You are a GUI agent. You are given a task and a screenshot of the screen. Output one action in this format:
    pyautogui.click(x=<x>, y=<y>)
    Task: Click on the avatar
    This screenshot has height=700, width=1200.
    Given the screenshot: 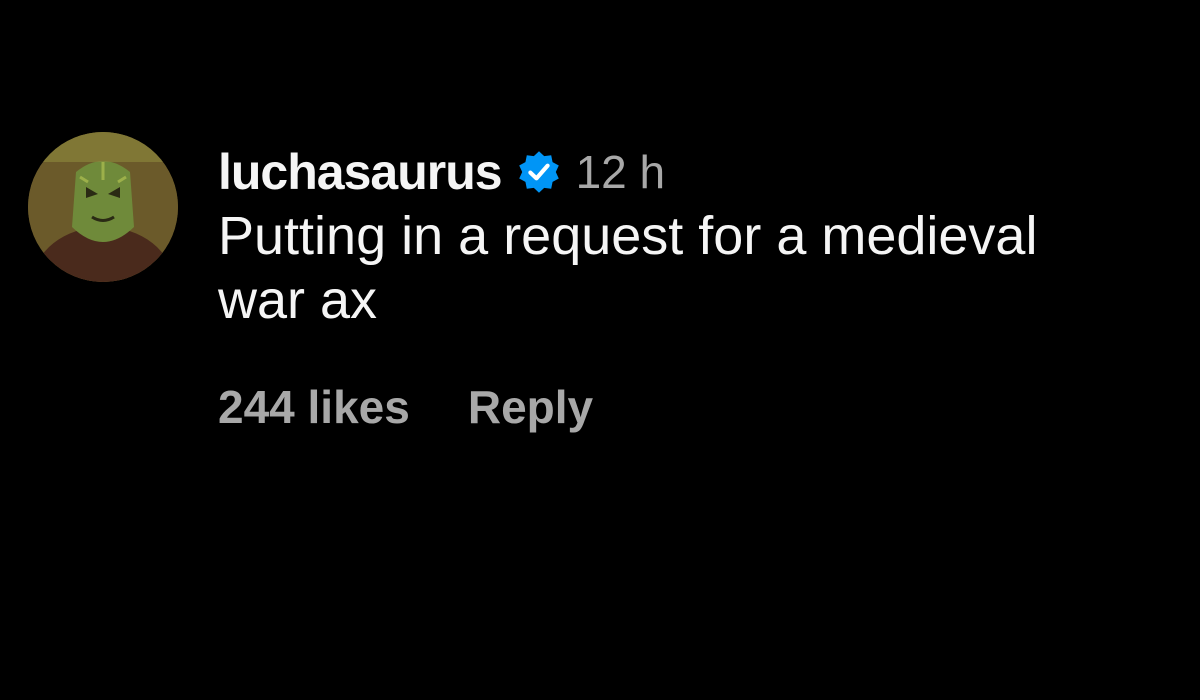 What is the action you would take?
    pyautogui.click(x=103, y=207)
    